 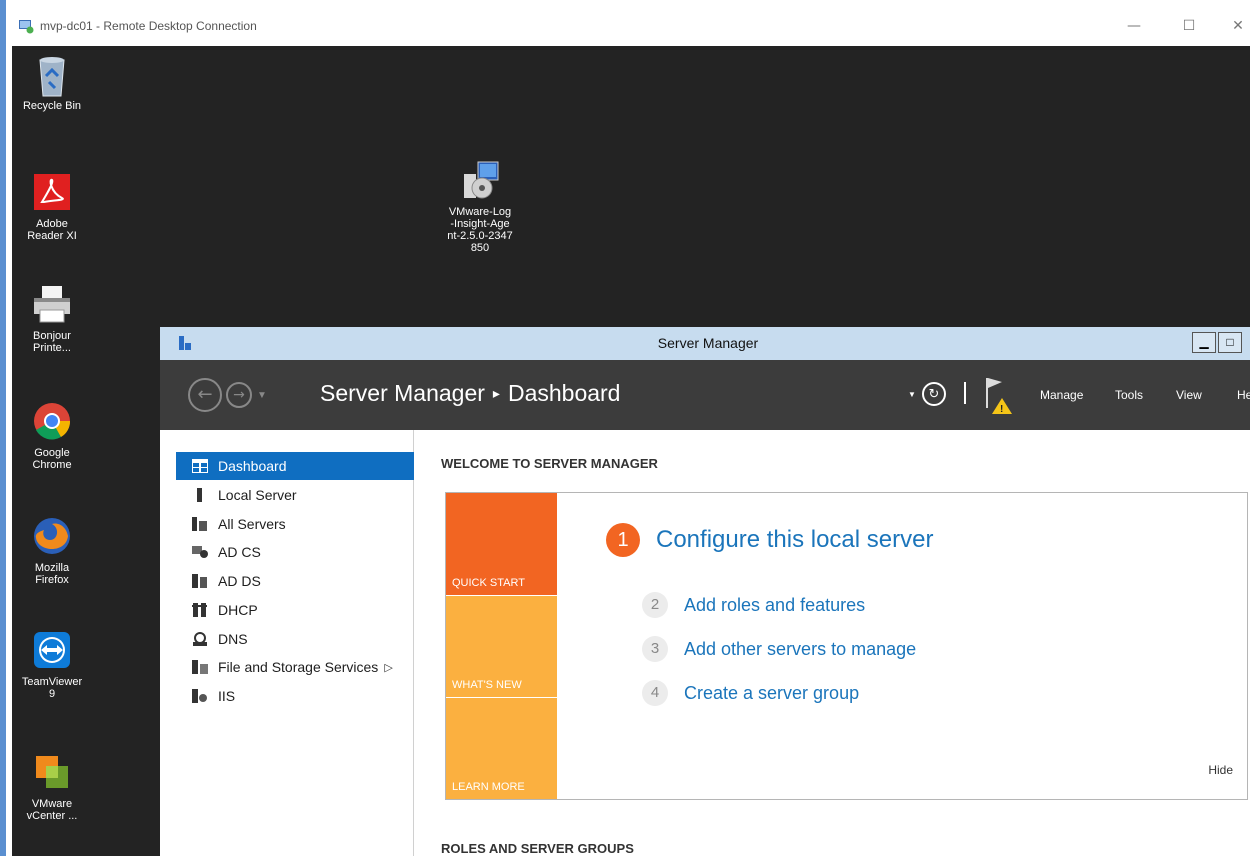 I want to click on tab-whats-new: WHAT'S NEW, so click(x=501, y=646).